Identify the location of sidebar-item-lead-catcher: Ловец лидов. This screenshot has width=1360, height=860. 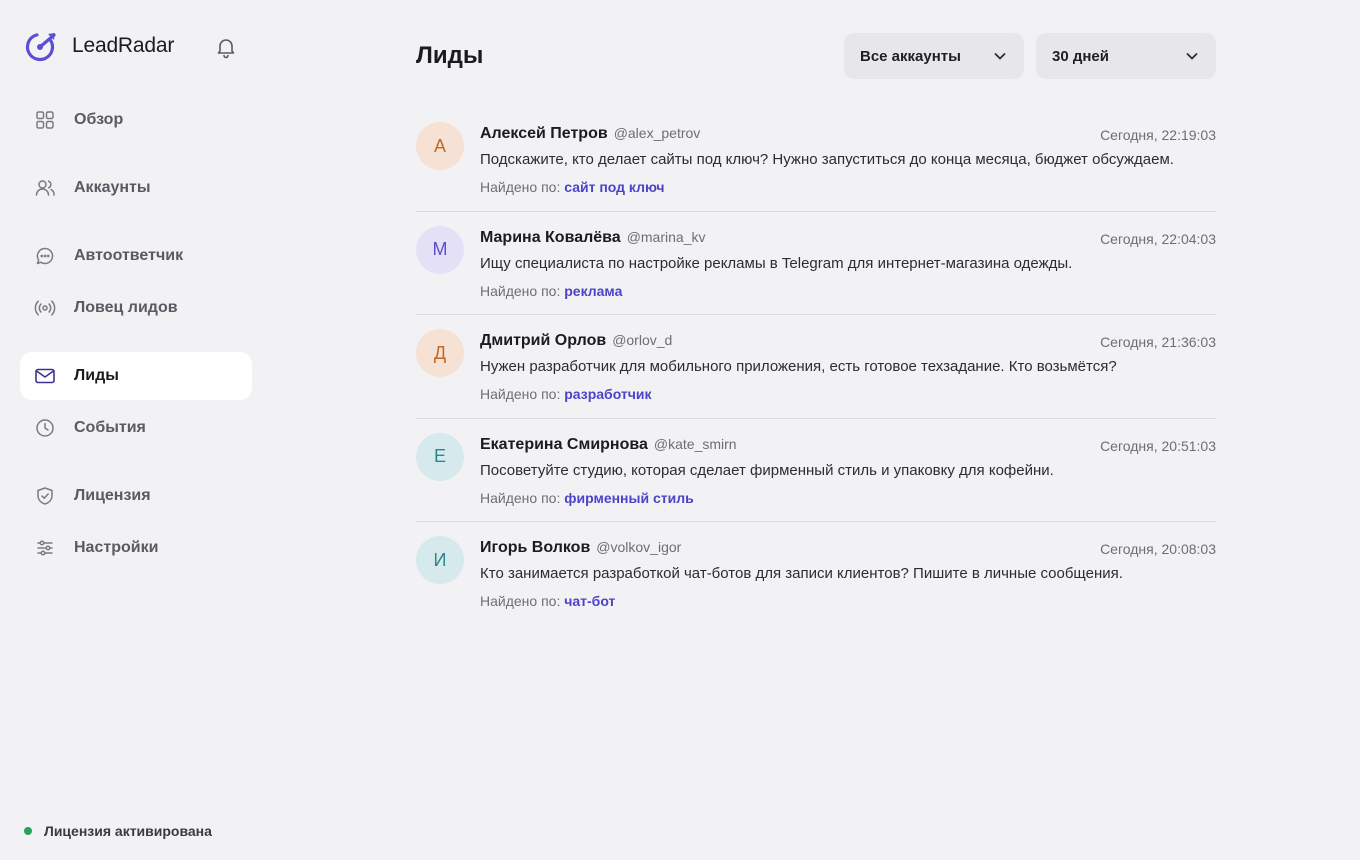
(136, 308).